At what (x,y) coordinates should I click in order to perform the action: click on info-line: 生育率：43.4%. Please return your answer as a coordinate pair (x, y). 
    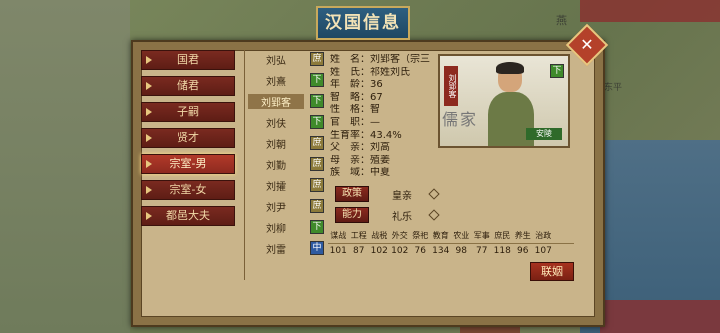
    Looking at the image, I should click on (366, 135).